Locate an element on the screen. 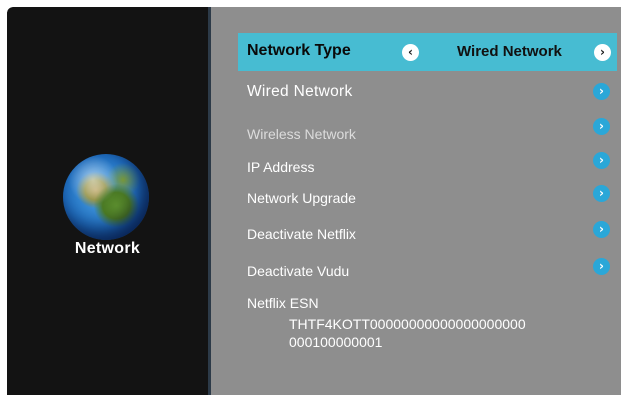  globe-icon is located at coordinates (106, 197).